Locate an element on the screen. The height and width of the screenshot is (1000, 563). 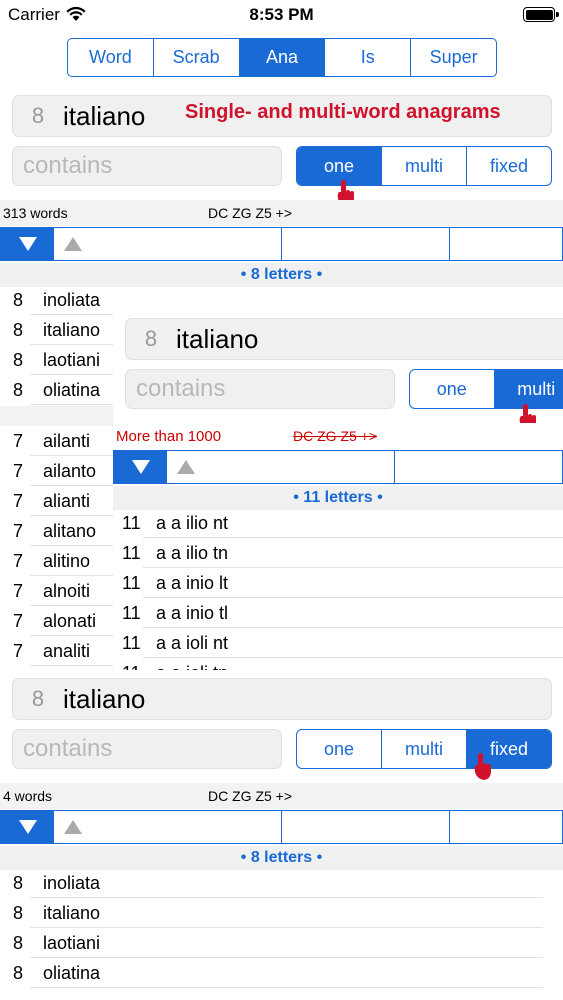
status-time: 8:53 PM is located at coordinates (281, 14).